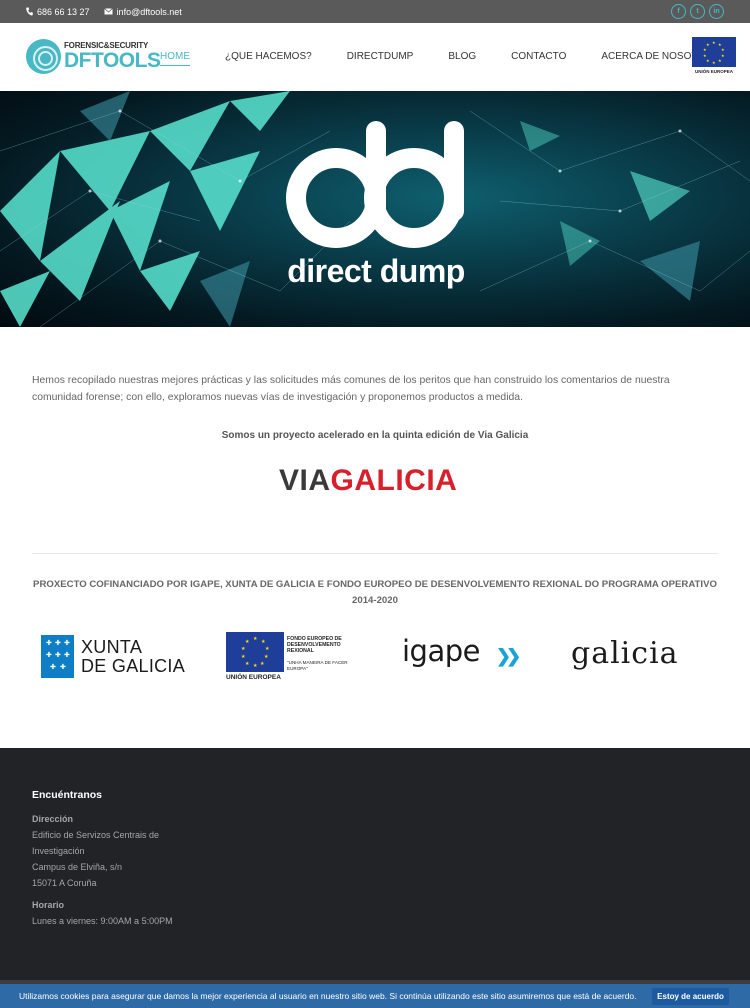 The width and height of the screenshot is (750, 1008). What do you see at coordinates (77, 867) in the screenshot?
I see `address-line: Campus de Elviña, s/n` at bounding box center [77, 867].